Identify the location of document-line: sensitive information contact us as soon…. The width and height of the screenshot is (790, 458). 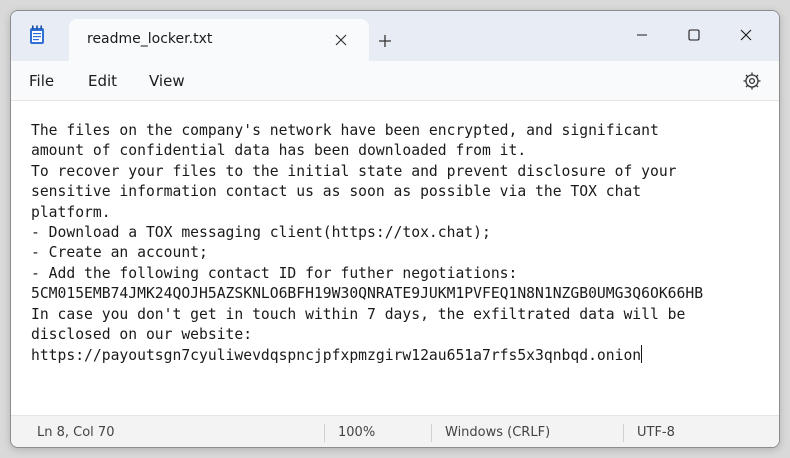
(336, 192).